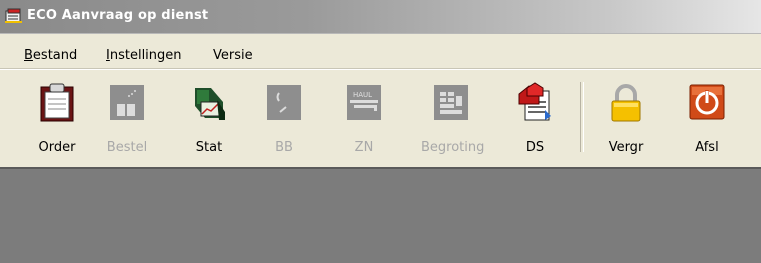 The height and width of the screenshot is (263, 761). Describe the element at coordinates (55, 55) in the screenshot. I see `menu-bestand-label: estand` at that location.